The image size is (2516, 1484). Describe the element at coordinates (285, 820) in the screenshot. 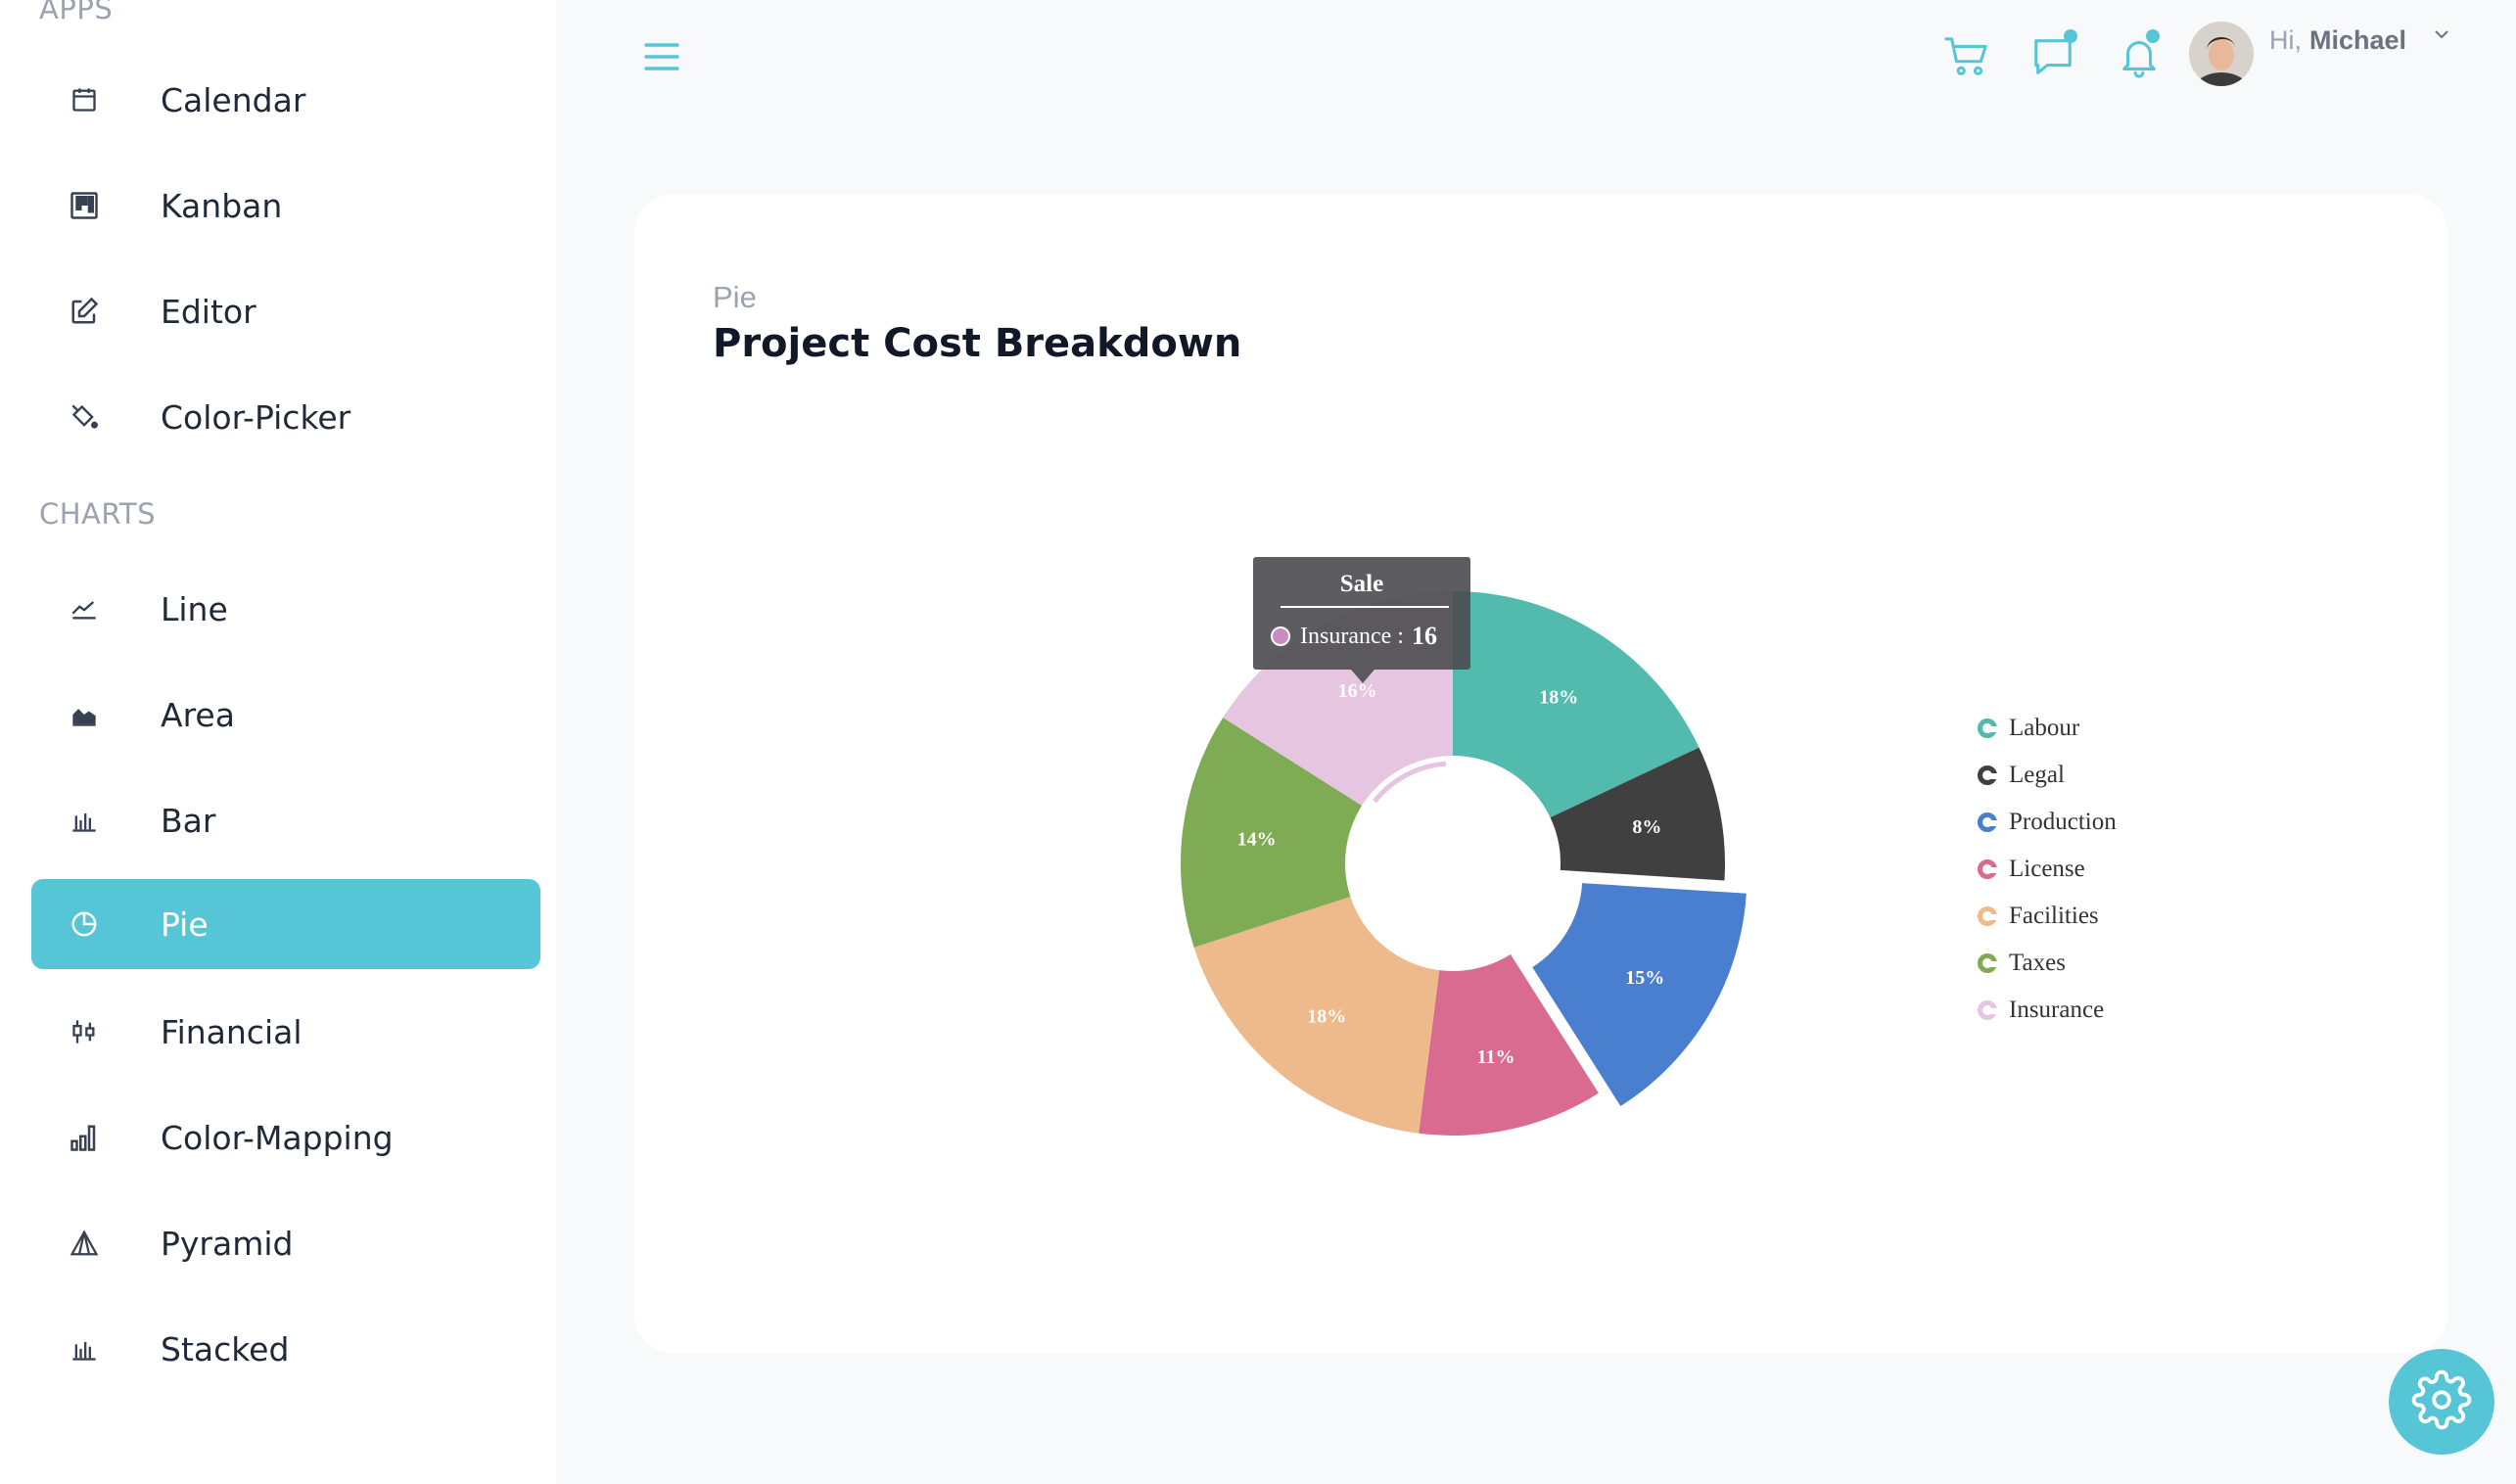

I see `sidebar-item-bar: Bar` at that location.